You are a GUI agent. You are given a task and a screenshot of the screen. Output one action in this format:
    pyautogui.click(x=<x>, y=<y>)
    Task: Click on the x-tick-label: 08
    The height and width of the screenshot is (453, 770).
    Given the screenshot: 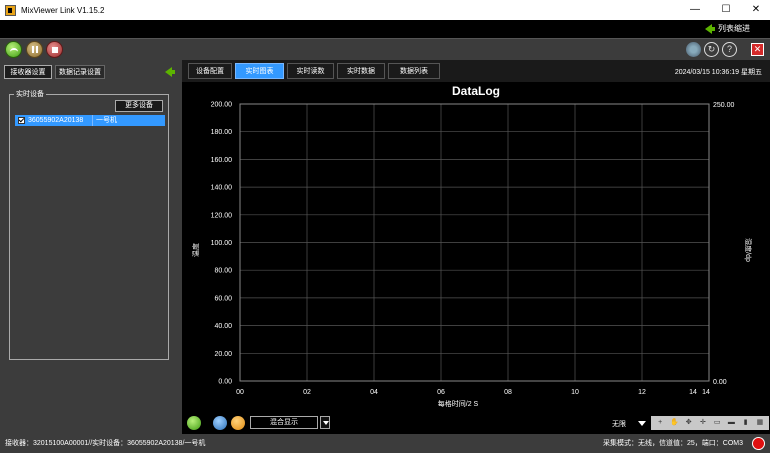 What is the action you would take?
    pyautogui.click(x=508, y=392)
    